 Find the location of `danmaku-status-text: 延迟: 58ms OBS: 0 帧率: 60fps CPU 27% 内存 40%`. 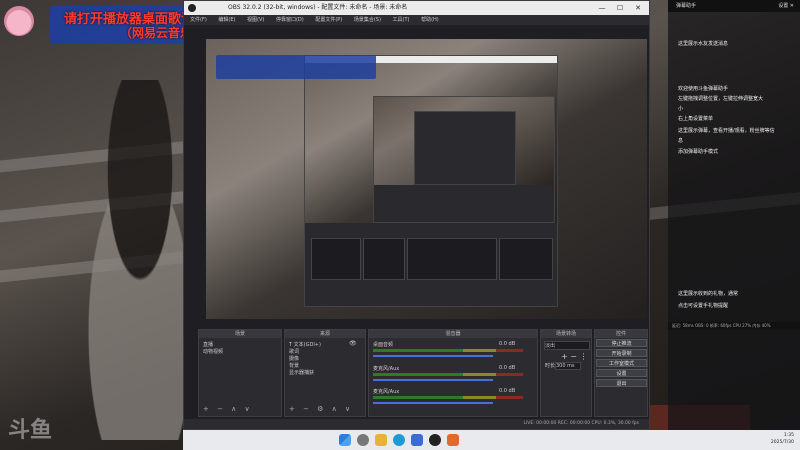

danmaku-status-text: 延迟: 58ms OBS: 0 帧率: 60fps CPU 27% 内存 40% is located at coordinates (721, 325).